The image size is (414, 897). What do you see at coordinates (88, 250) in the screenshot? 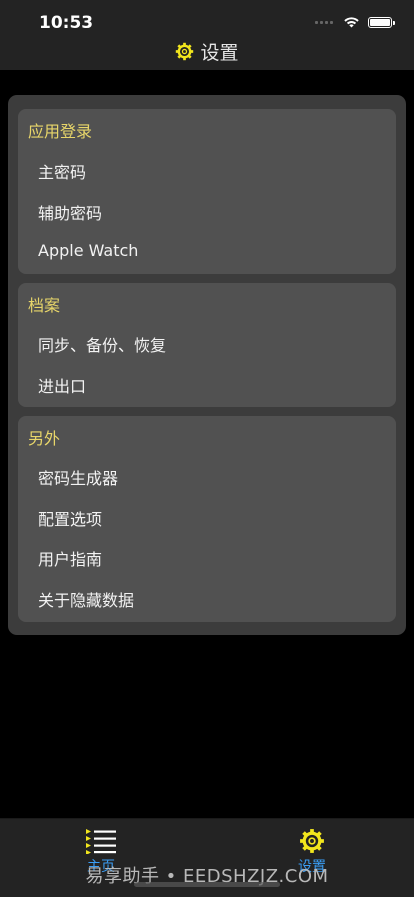
I see `menu-item-apple-watch: Apple Watch` at bounding box center [88, 250].